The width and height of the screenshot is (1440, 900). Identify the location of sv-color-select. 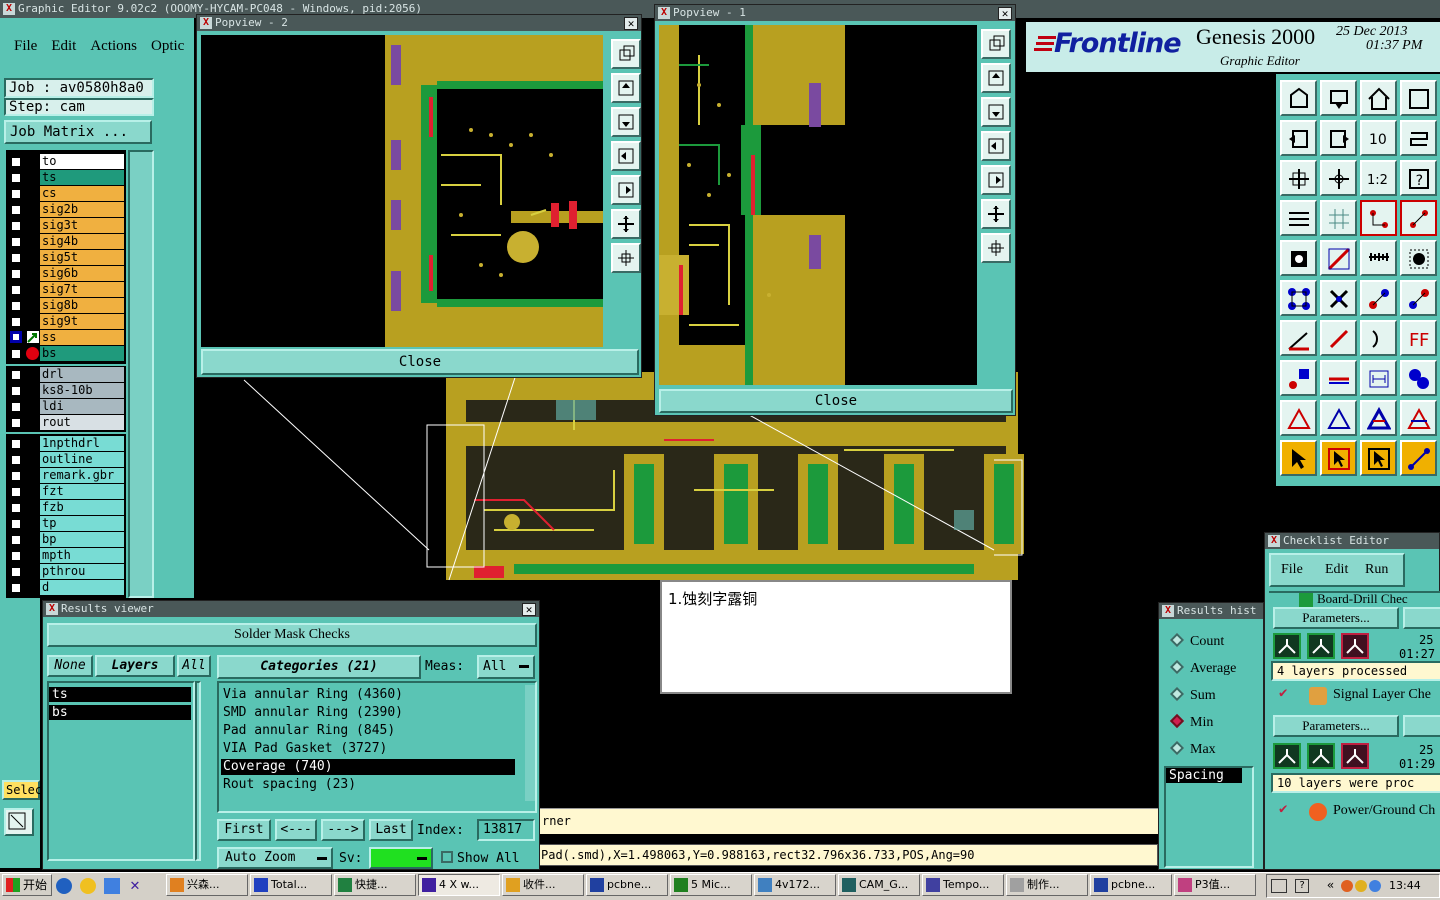
(401, 858).